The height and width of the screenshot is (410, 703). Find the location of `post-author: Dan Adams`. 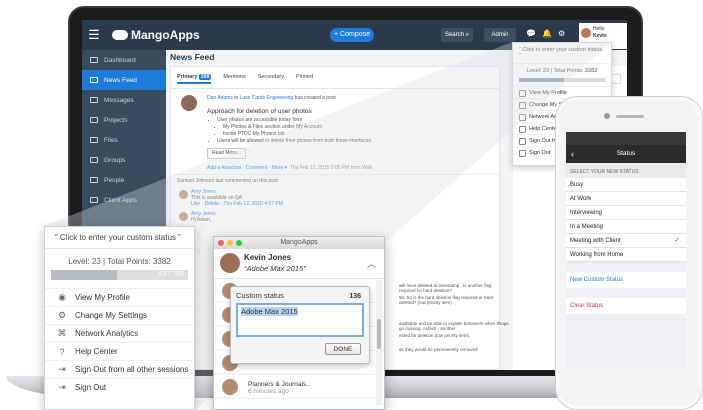

post-author: Dan Adams is located at coordinates (220, 98).